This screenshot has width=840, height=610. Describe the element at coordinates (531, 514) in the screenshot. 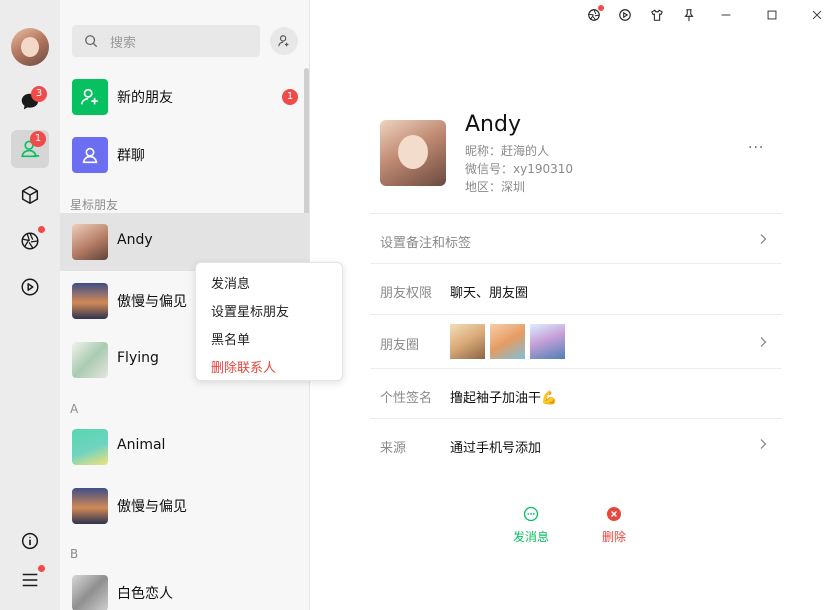

I see `chat-bubble-icon` at that location.